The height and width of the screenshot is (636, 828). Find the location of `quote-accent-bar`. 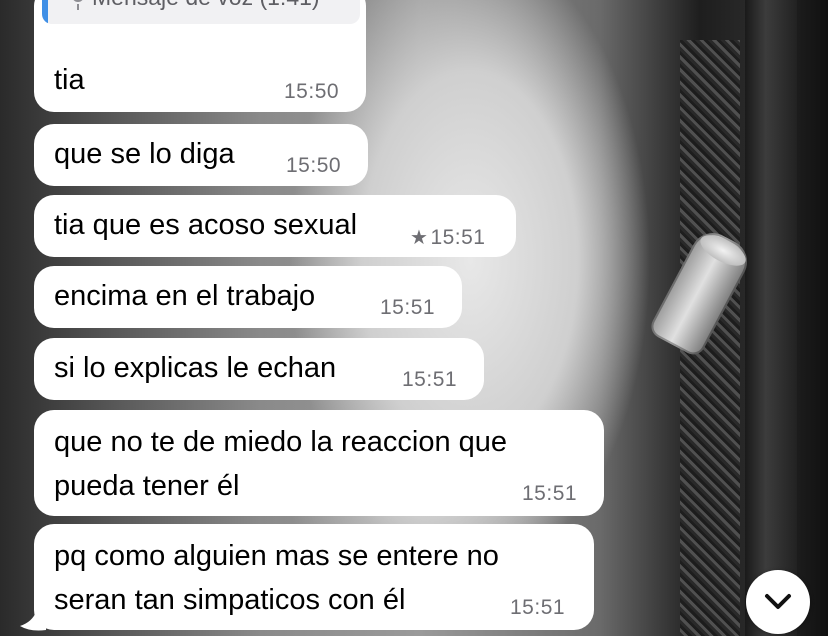

quote-accent-bar is located at coordinates (45, 12).